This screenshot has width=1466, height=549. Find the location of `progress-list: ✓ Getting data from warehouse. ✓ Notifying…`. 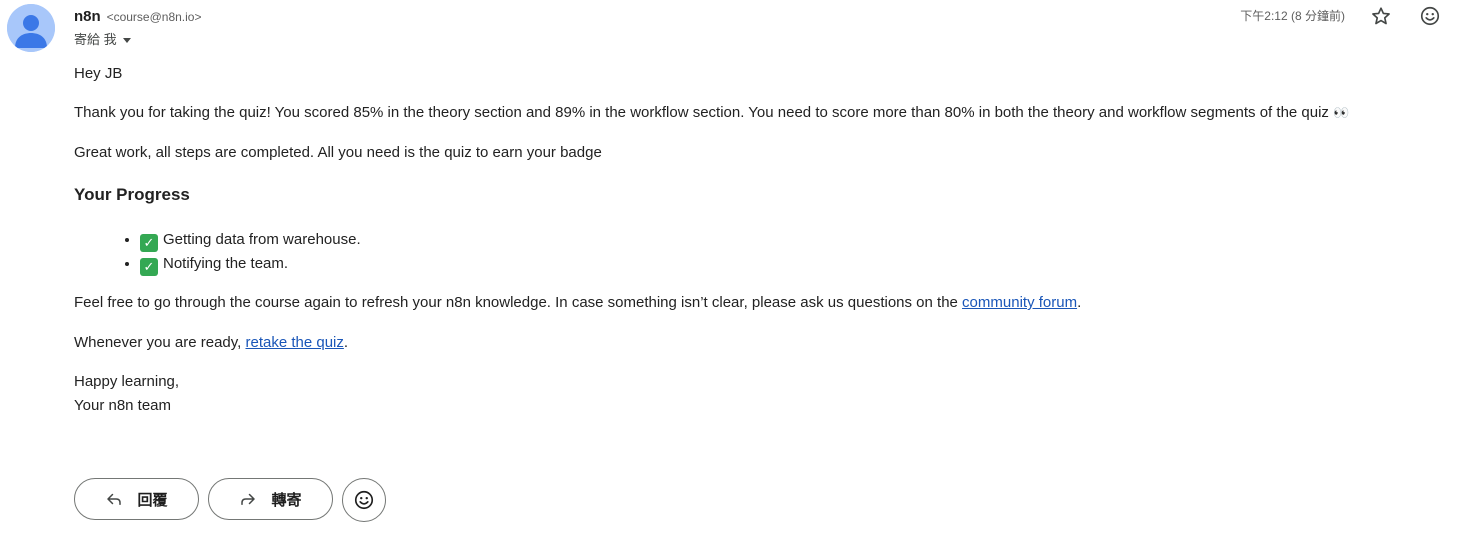

progress-list: ✓ Getting data from warehouse. ✓ Notifying… is located at coordinates (217, 252).